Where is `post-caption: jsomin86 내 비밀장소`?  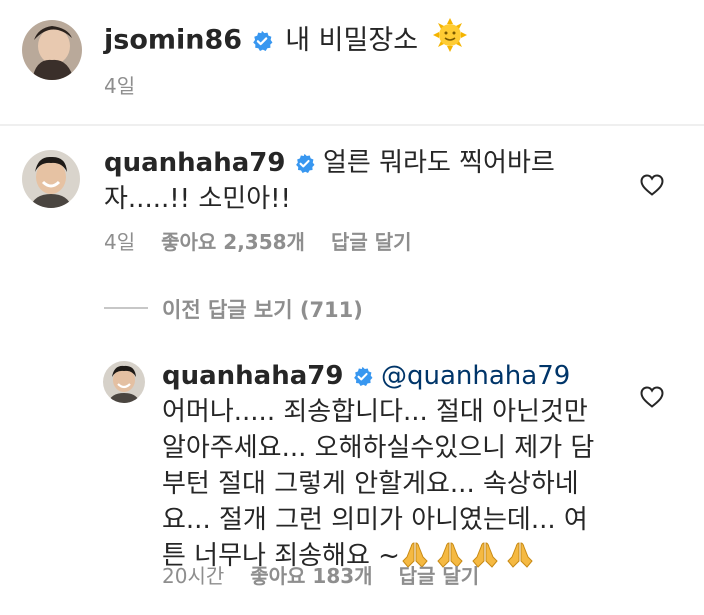
post-caption: jsomin86 내 비밀장소 is located at coordinates (285, 41).